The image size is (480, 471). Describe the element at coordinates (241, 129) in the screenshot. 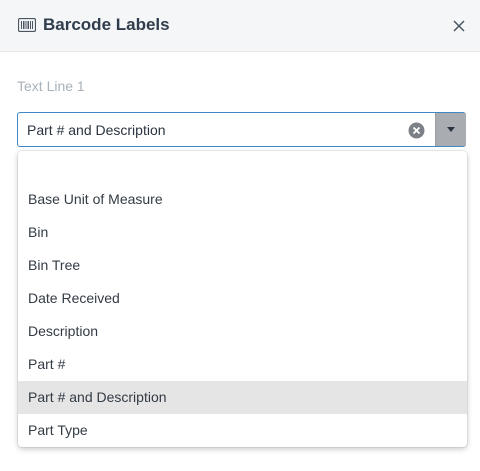

I see `text-line-1-combobox: Part # and Description` at that location.